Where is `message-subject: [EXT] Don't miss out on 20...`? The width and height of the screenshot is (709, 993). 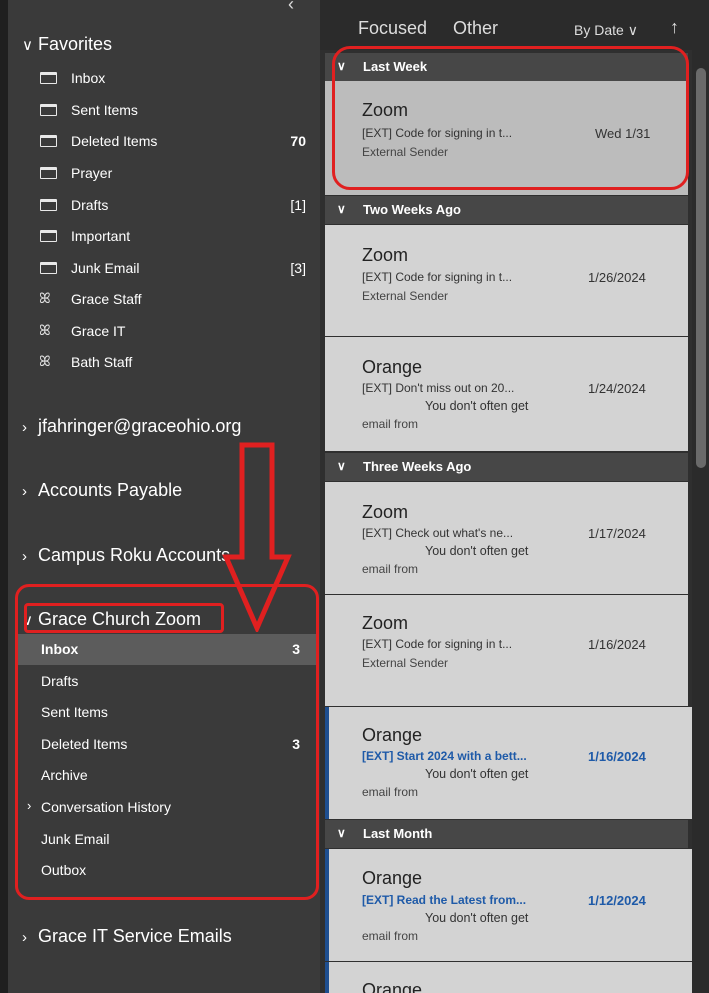
message-subject: [EXT] Don't miss out on 20... is located at coordinates (438, 388).